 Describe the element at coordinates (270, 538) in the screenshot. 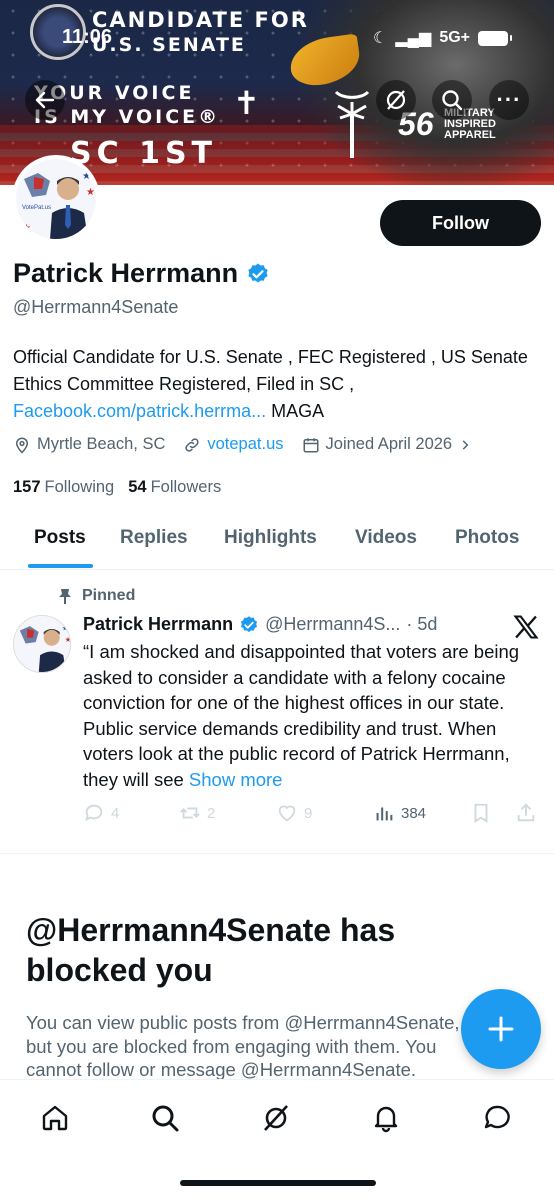

I see `tab-highlights: Highlights` at that location.